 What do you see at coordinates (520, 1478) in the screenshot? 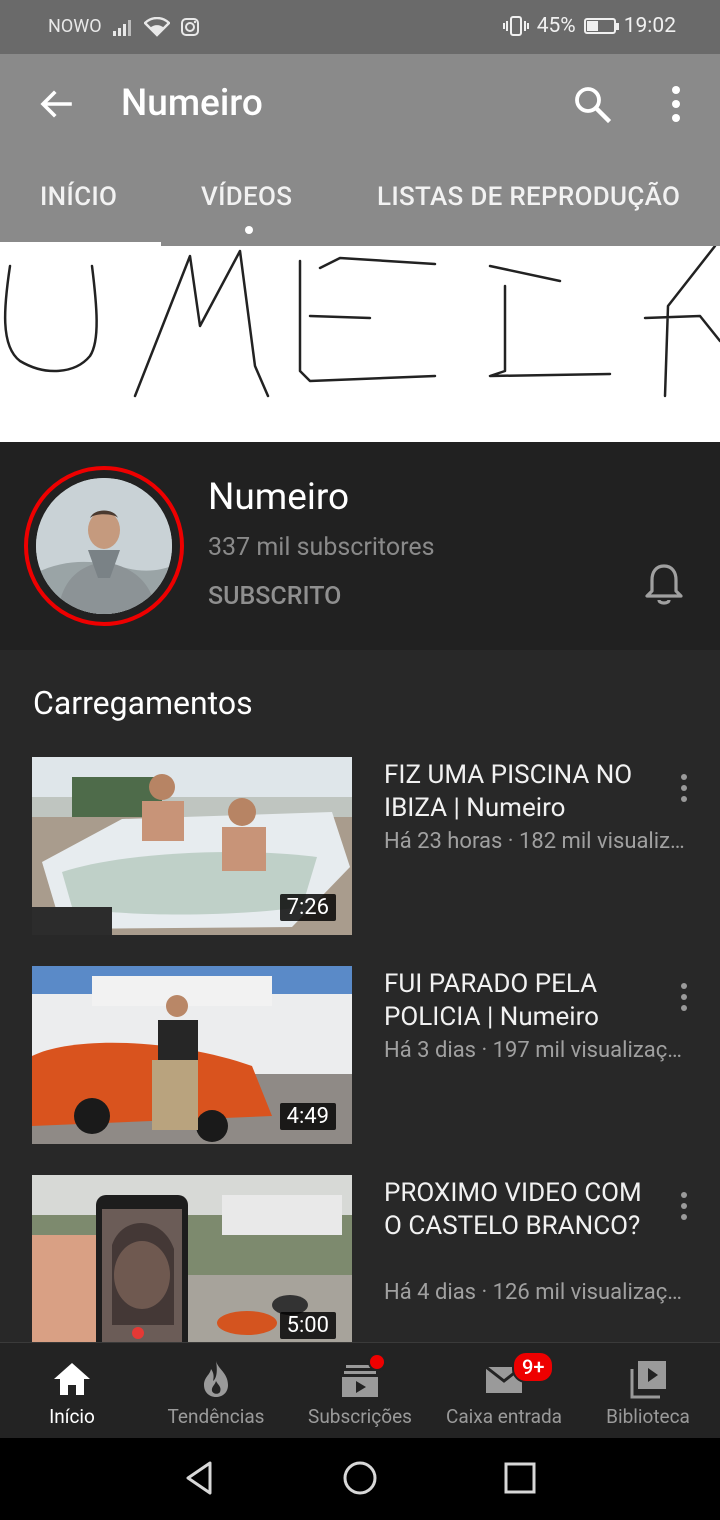
I see `recents-square-icon` at bounding box center [520, 1478].